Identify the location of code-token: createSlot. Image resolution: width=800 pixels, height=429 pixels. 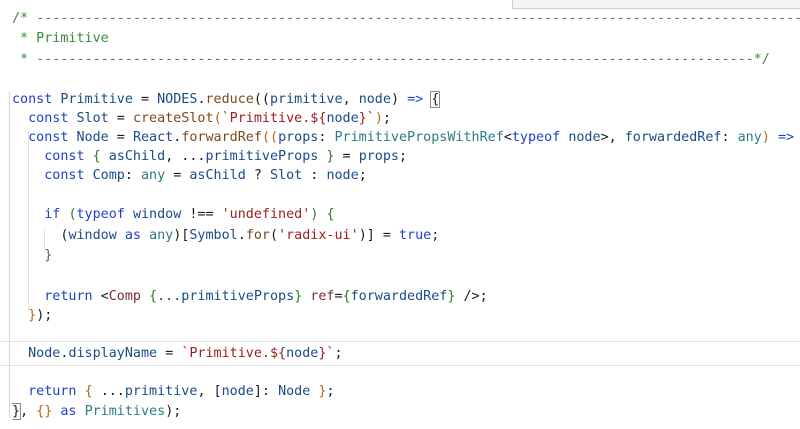
(173, 118).